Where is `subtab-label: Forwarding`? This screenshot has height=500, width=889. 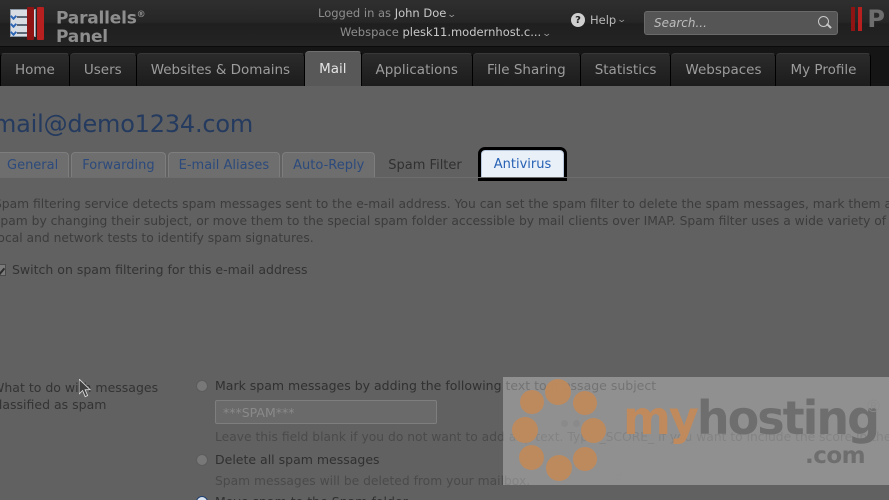 subtab-label: Forwarding is located at coordinates (118, 165).